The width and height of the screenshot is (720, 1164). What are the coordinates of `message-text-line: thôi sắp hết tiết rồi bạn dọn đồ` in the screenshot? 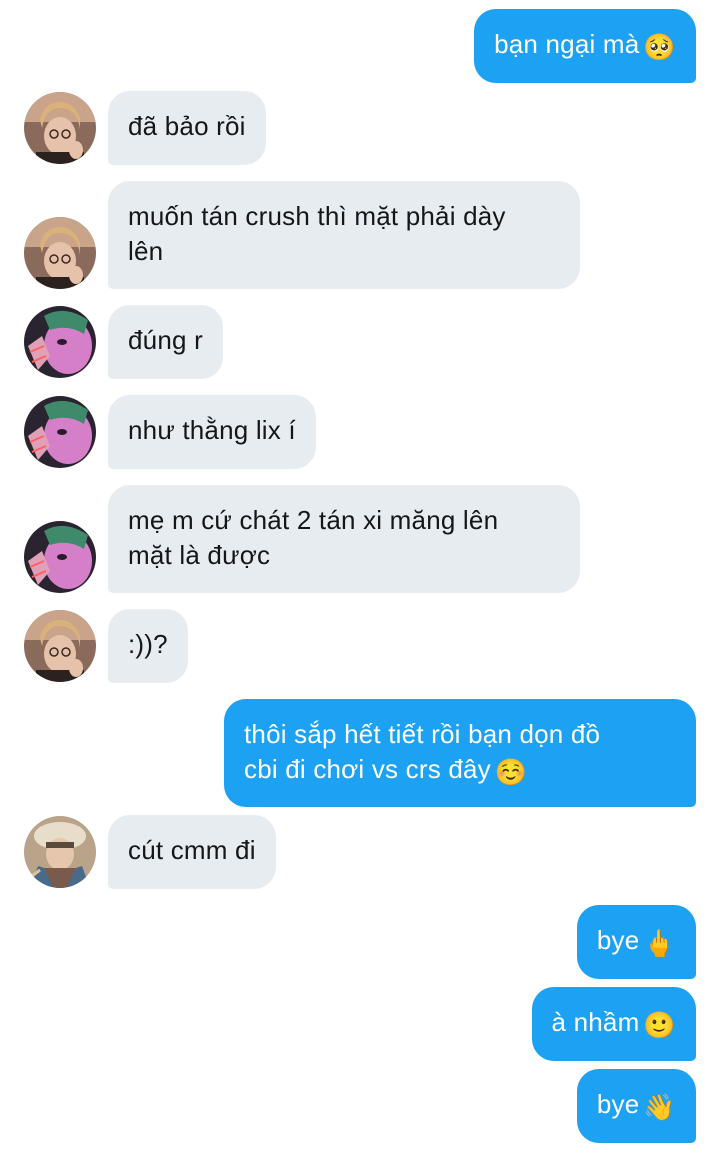 It's located at (422, 734).